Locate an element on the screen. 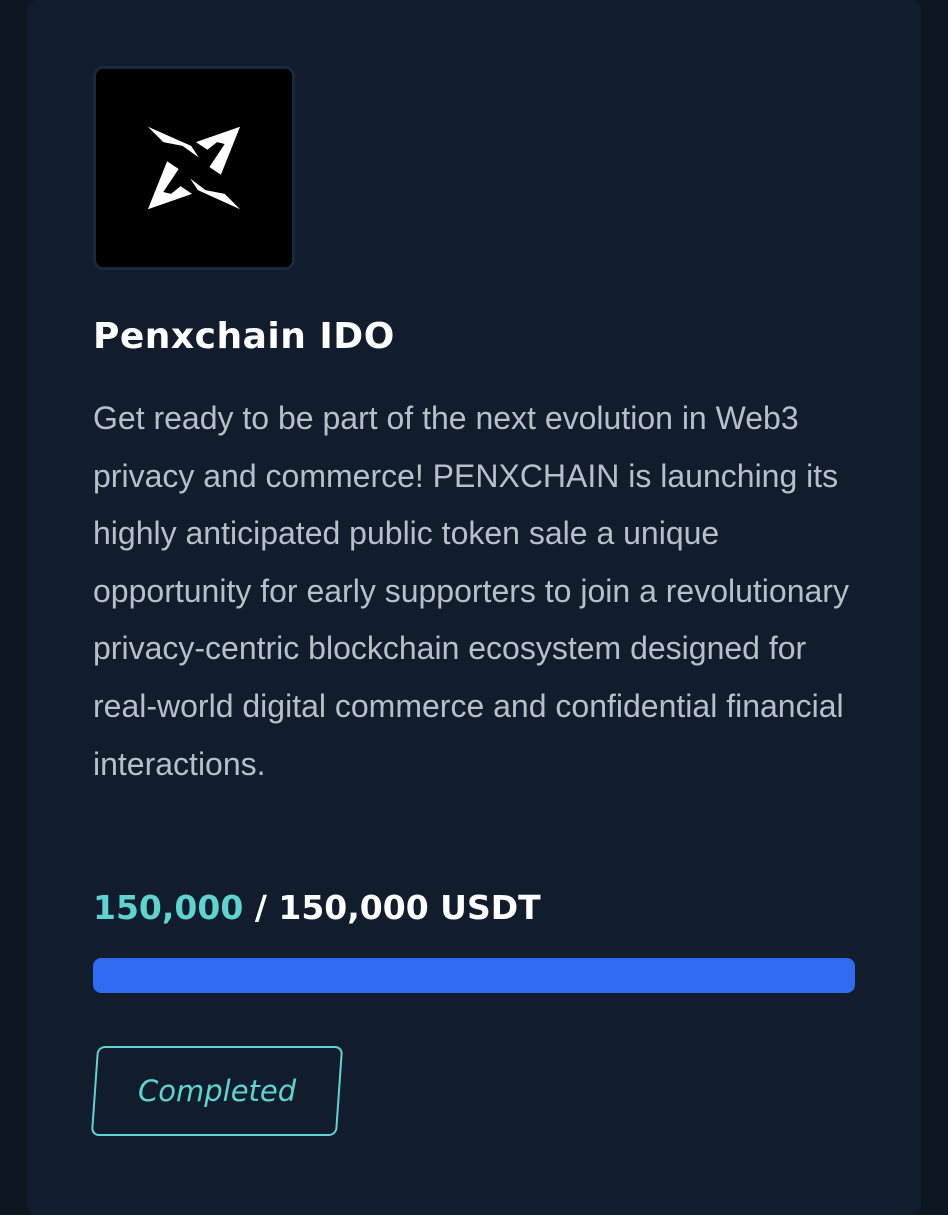 The width and height of the screenshot is (948, 1215). raised-amount: 150,000 is located at coordinates (168, 907).